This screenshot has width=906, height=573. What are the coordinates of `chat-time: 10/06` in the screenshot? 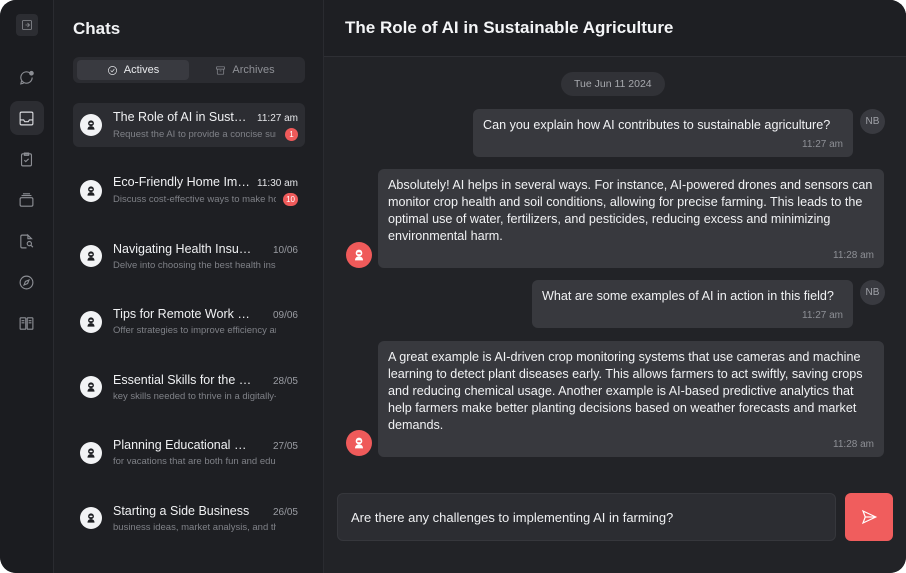 It's located at (285, 250).